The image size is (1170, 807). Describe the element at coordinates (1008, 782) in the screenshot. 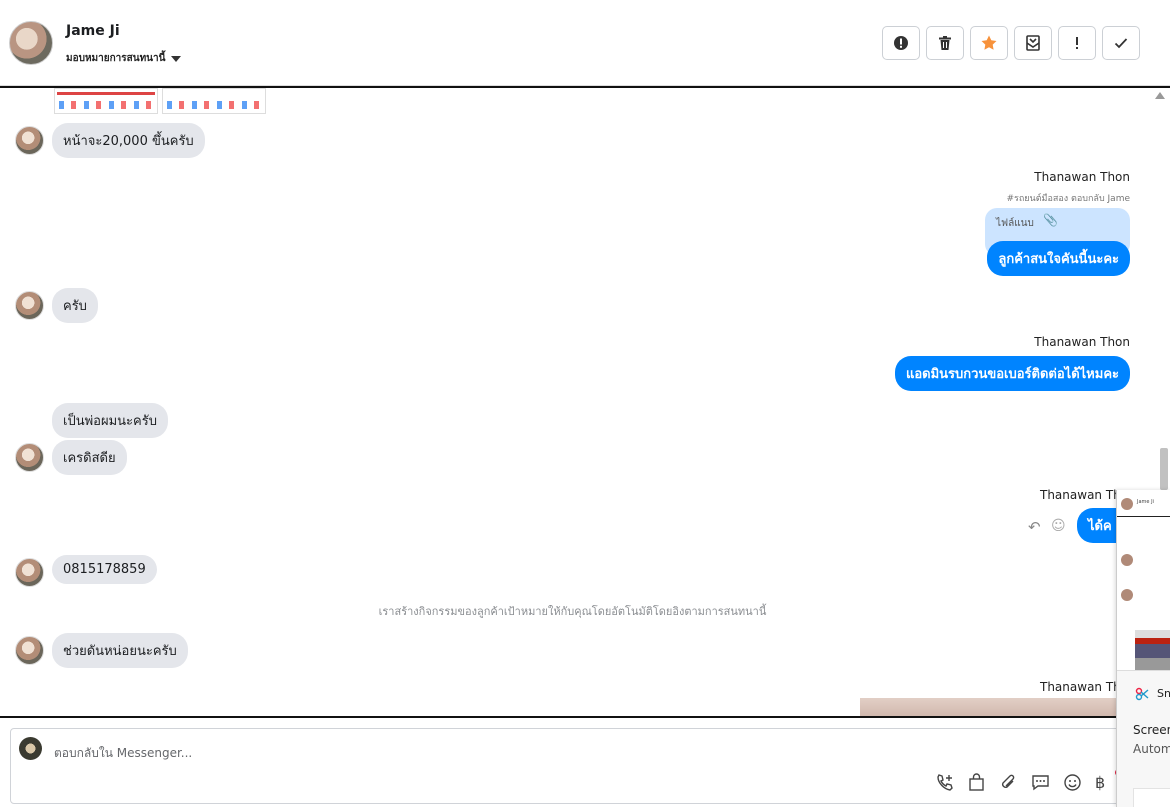

I see `paperclip-icon` at that location.